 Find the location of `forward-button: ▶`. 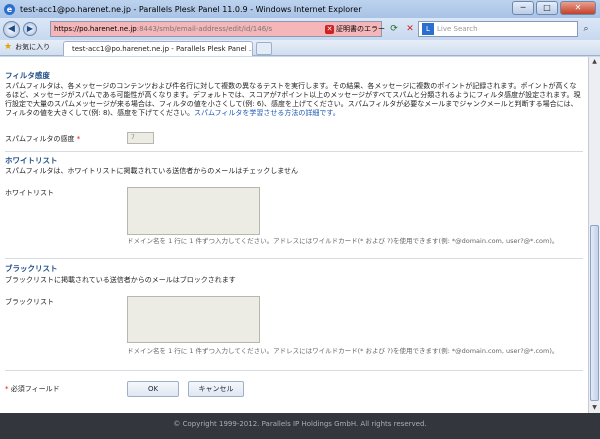

forward-button: ▶ is located at coordinates (30, 29).